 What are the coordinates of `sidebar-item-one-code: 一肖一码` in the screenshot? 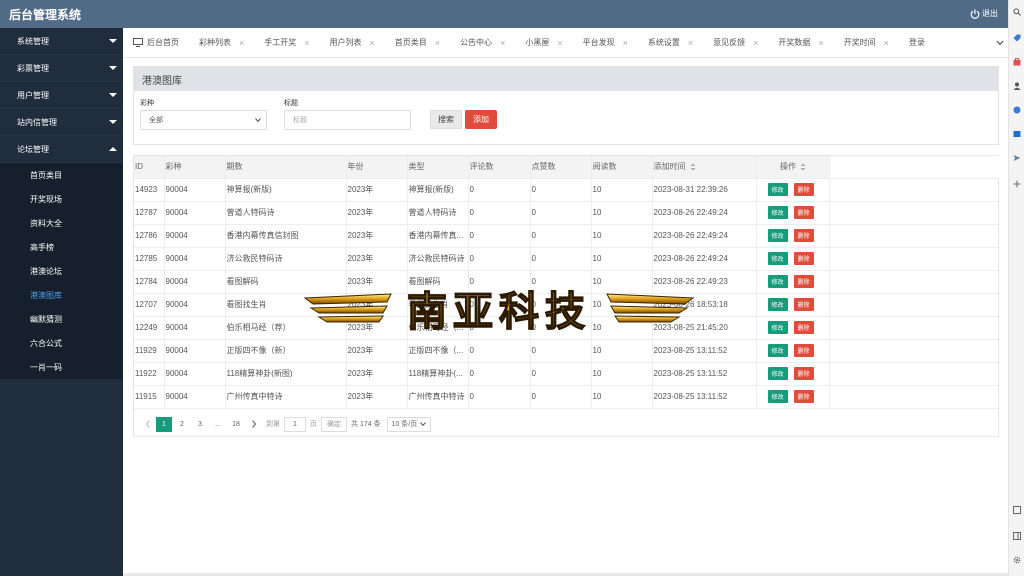 It's located at (61, 367).